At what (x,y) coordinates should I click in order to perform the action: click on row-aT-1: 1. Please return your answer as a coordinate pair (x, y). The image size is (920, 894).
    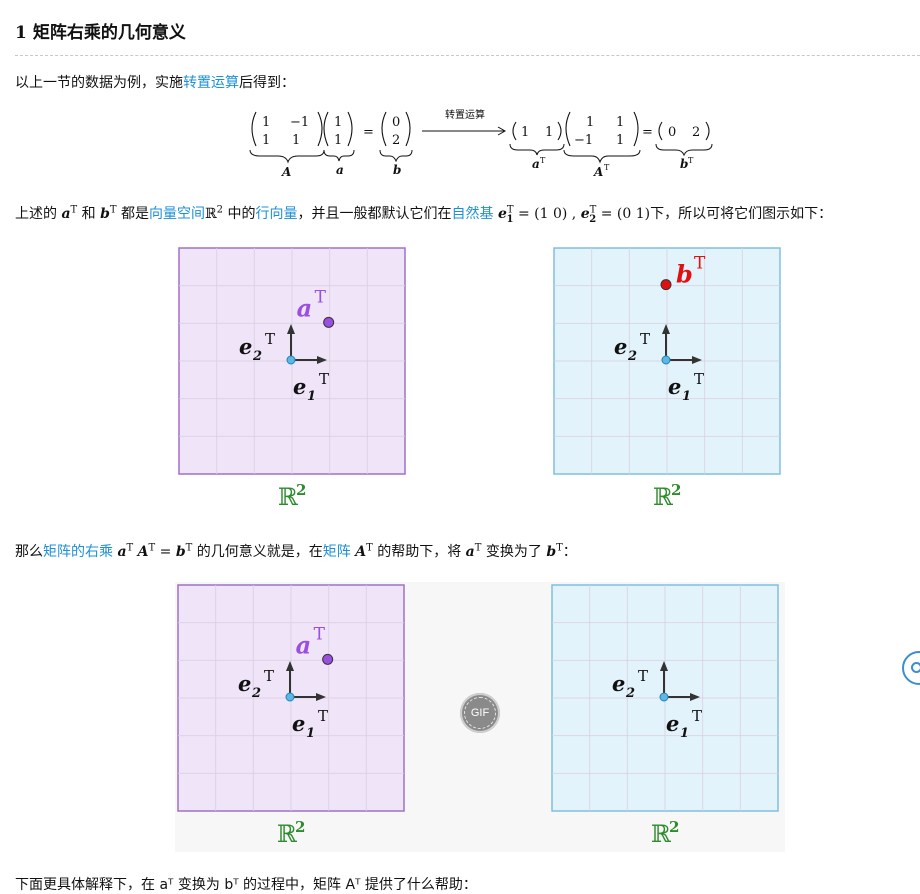
    Looking at the image, I should click on (525, 132).